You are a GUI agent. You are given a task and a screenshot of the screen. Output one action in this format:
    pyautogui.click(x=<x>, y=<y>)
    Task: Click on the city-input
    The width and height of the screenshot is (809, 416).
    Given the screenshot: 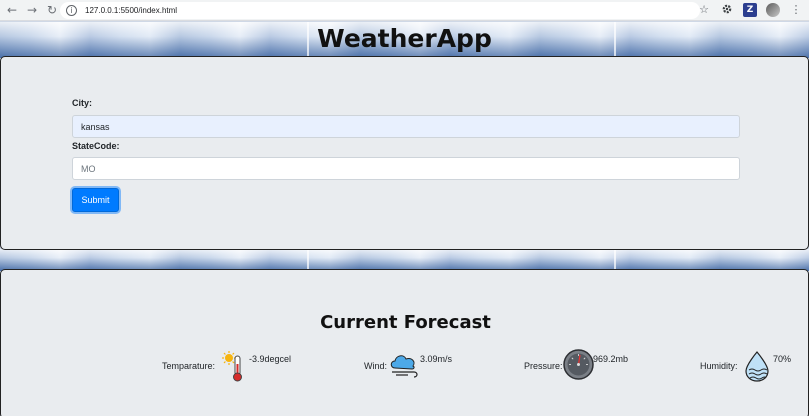 What is the action you would take?
    pyautogui.click(x=406, y=126)
    